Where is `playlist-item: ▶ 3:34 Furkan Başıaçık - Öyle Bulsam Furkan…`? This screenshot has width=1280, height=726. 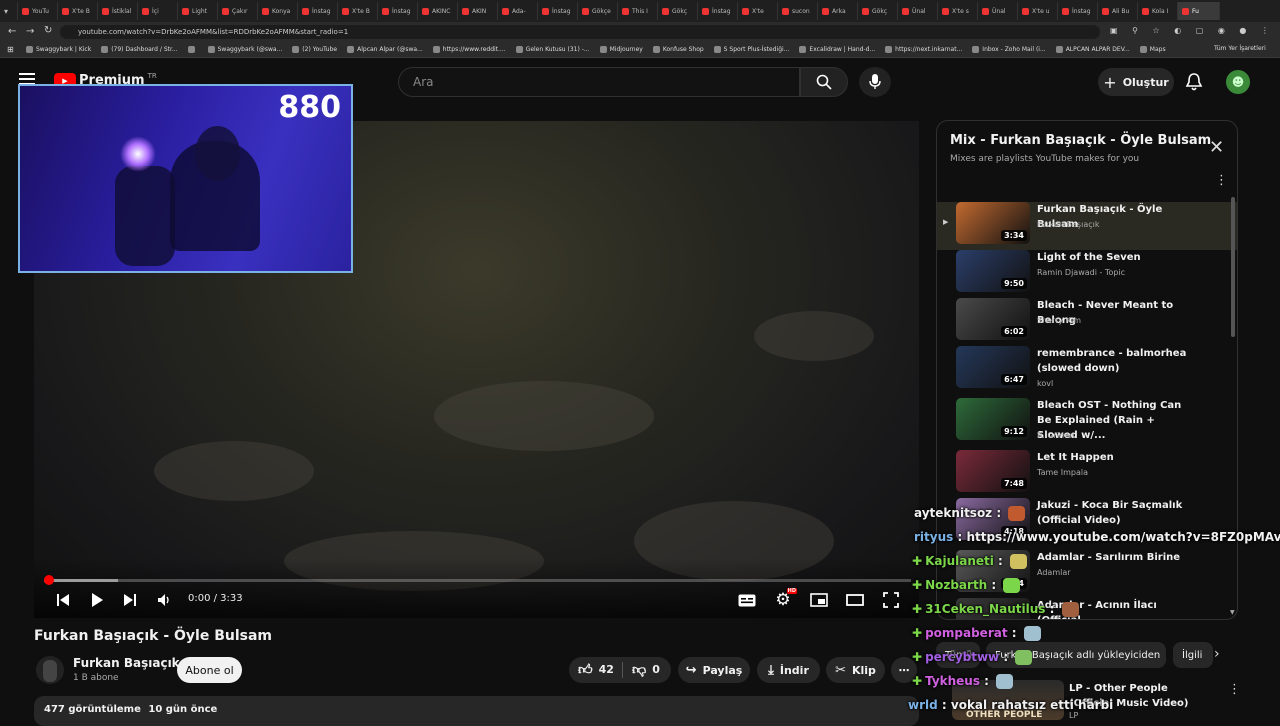 playlist-item: ▶ 3:34 Furkan Başıaçık - Öyle Bulsam Furkan… is located at coordinates (1087, 226).